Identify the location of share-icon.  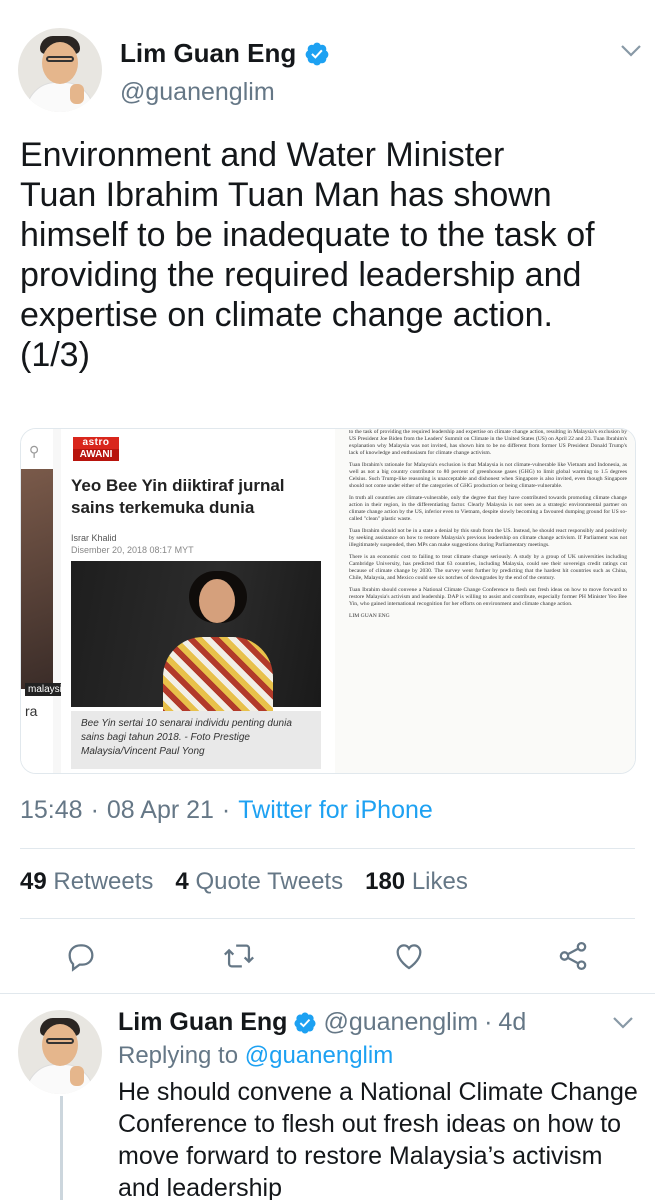
(573, 956).